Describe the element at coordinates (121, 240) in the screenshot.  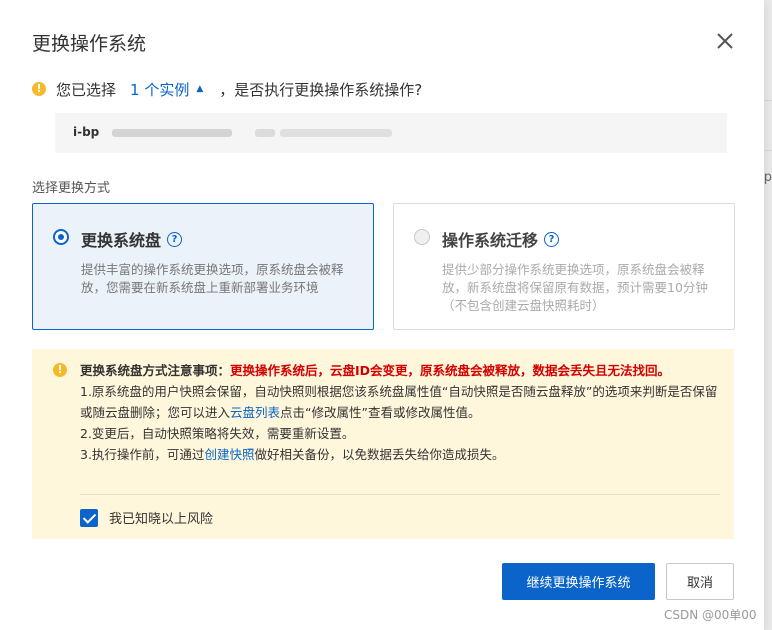
I see `option-title-text: 更换系统盘` at that location.